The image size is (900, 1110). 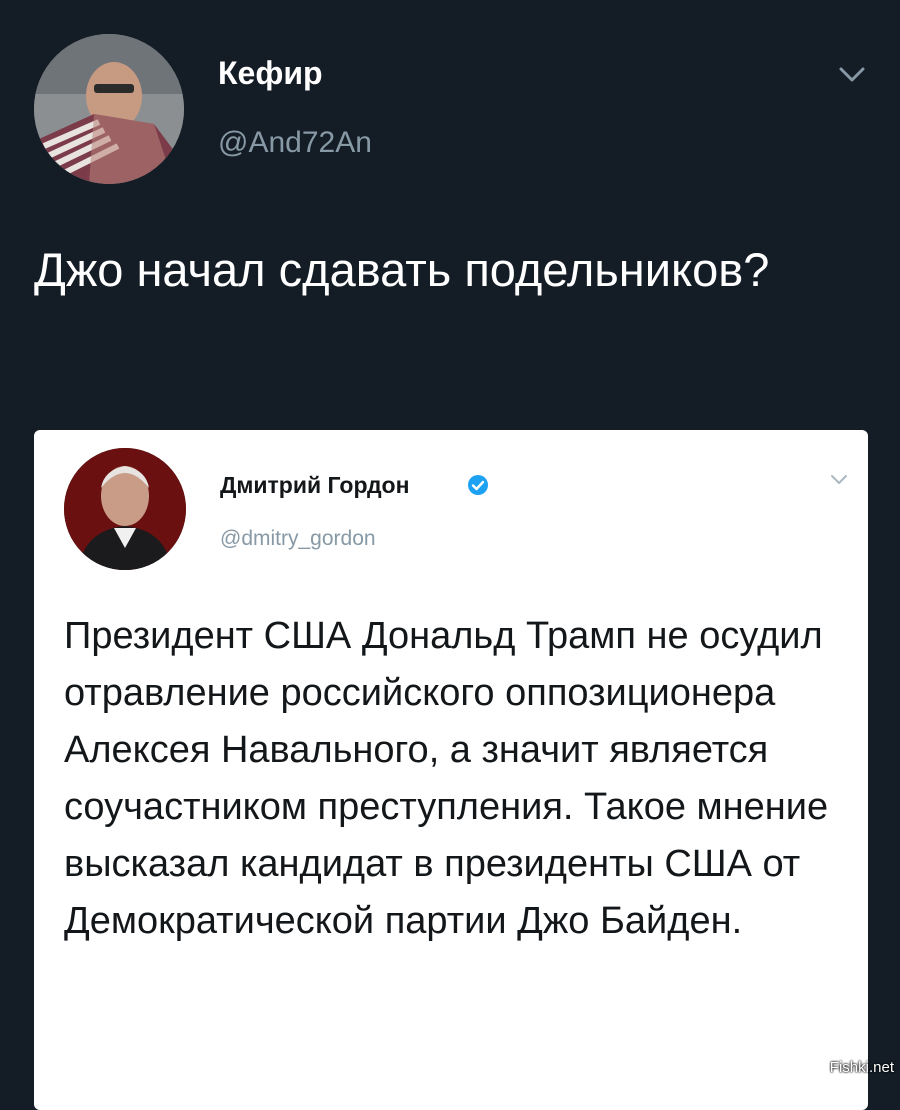 What do you see at coordinates (402, 269) in the screenshot?
I see `tweet-text: Джо начал сдавать подельников?` at bounding box center [402, 269].